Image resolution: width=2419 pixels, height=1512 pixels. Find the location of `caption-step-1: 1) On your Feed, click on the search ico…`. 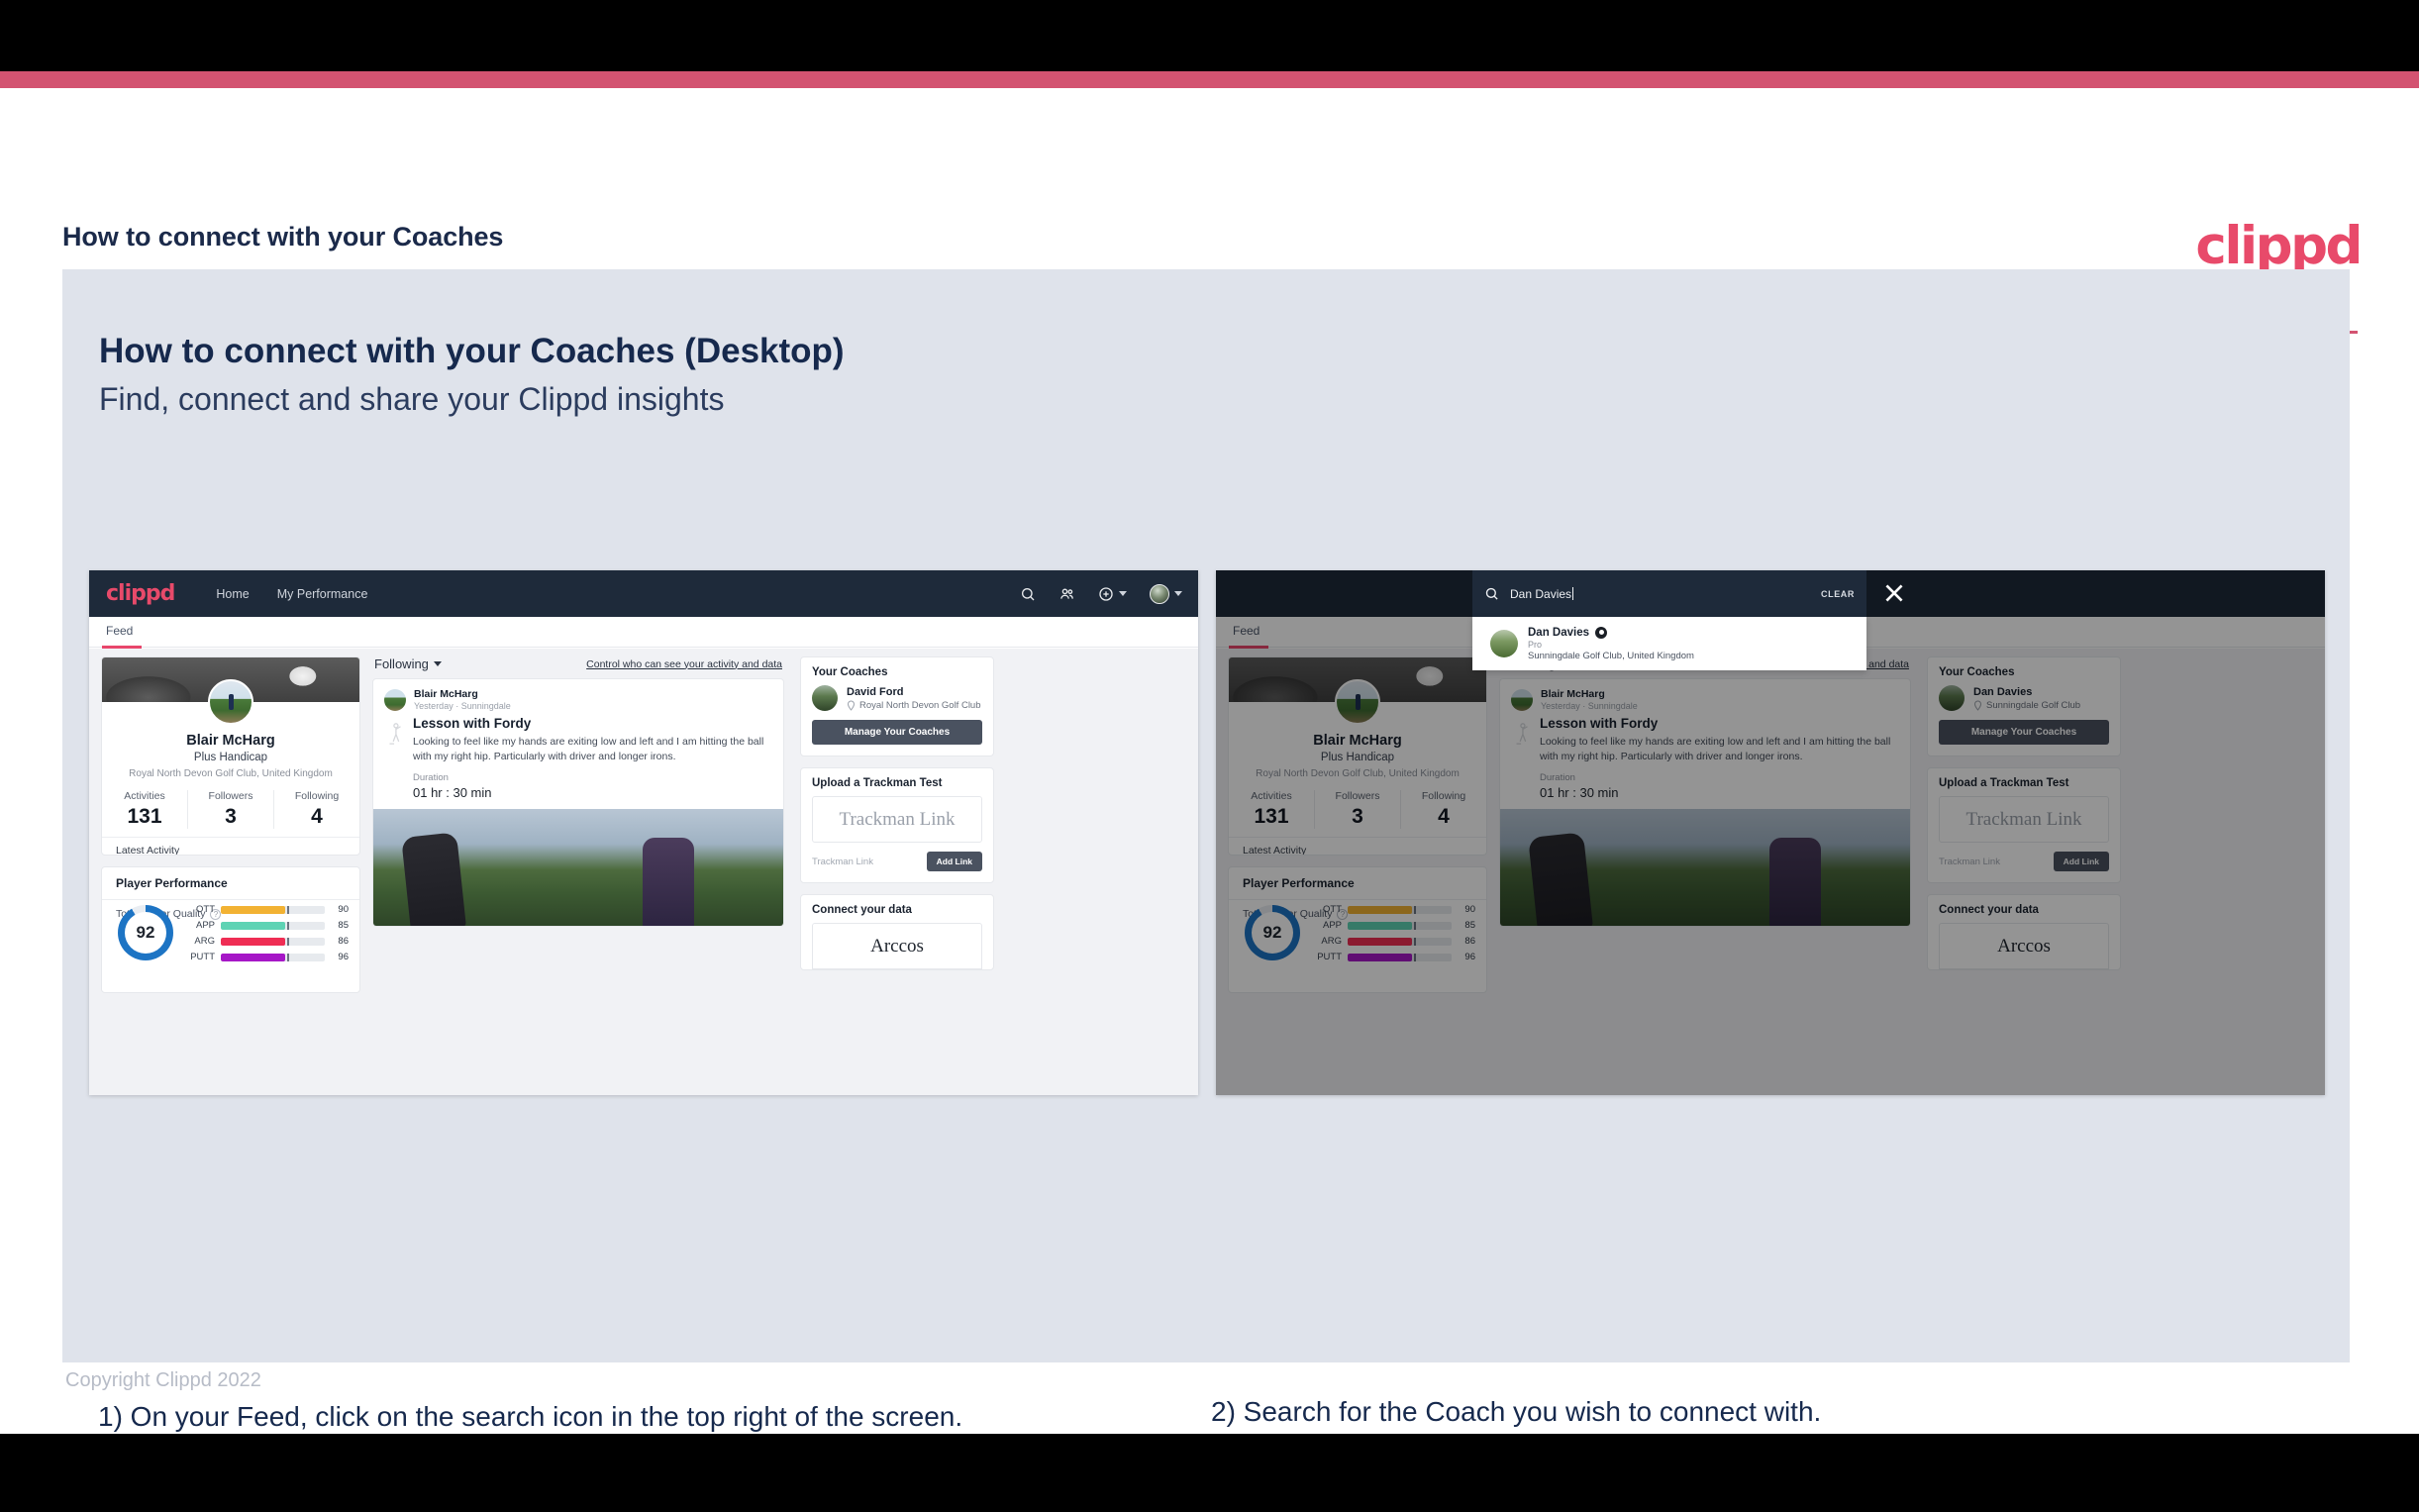

caption-step-1: 1) On your Feed, click on the search ico… is located at coordinates (530, 1416).